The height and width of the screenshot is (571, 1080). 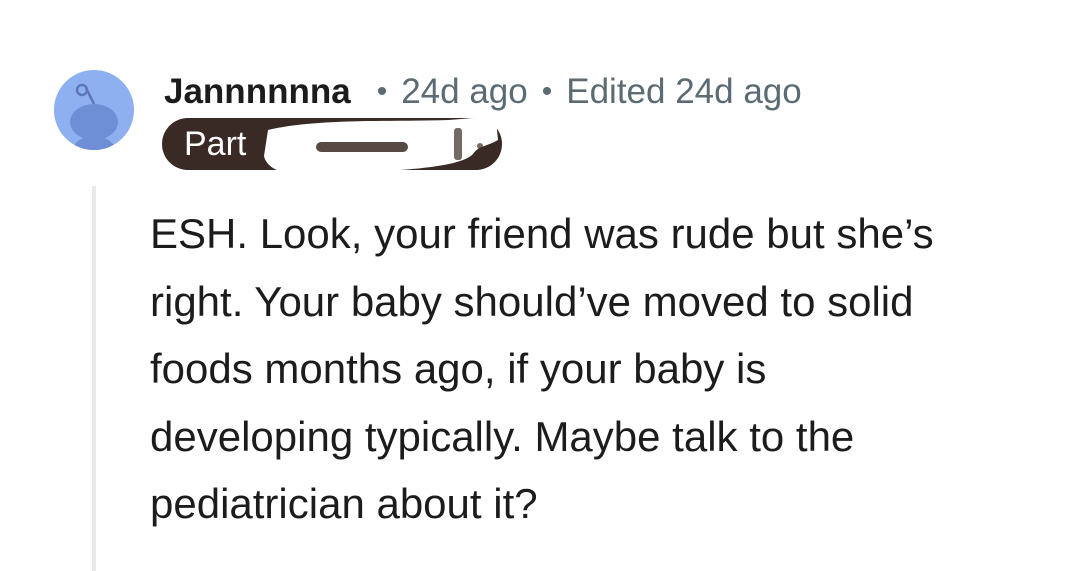 I want to click on comment-header: Jannnnnna • 24d ago • Edited 24d ago, so click(x=483, y=92).